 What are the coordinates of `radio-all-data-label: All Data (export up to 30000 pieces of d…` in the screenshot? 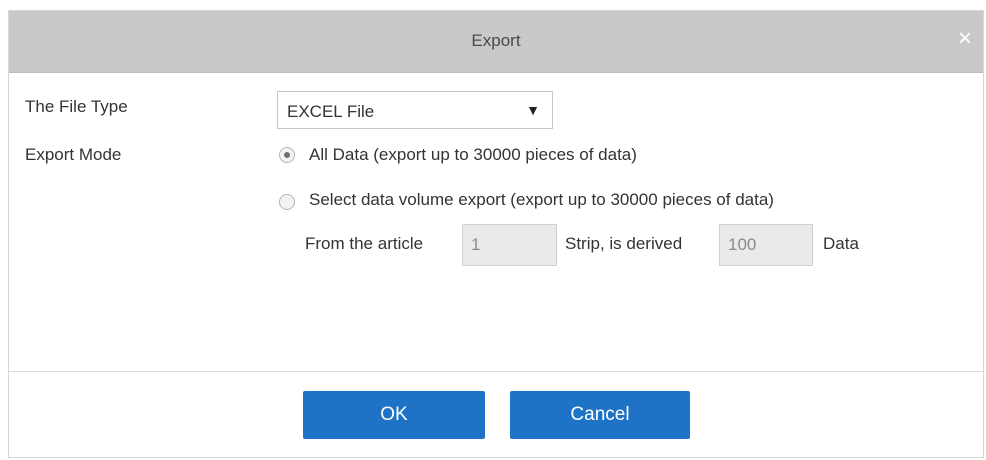 It's located at (473, 155).